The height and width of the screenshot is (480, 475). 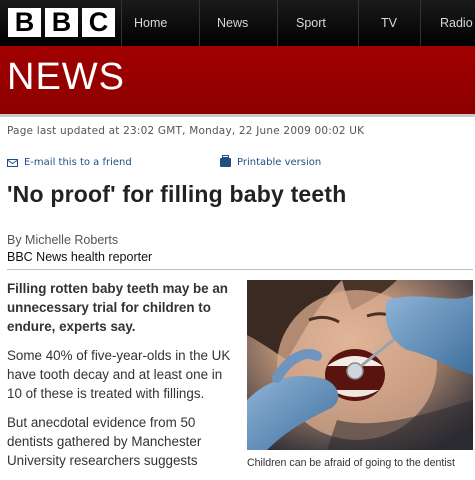 I want to click on article-headline: 'No proof' for filling baby teeth, so click(x=177, y=194).